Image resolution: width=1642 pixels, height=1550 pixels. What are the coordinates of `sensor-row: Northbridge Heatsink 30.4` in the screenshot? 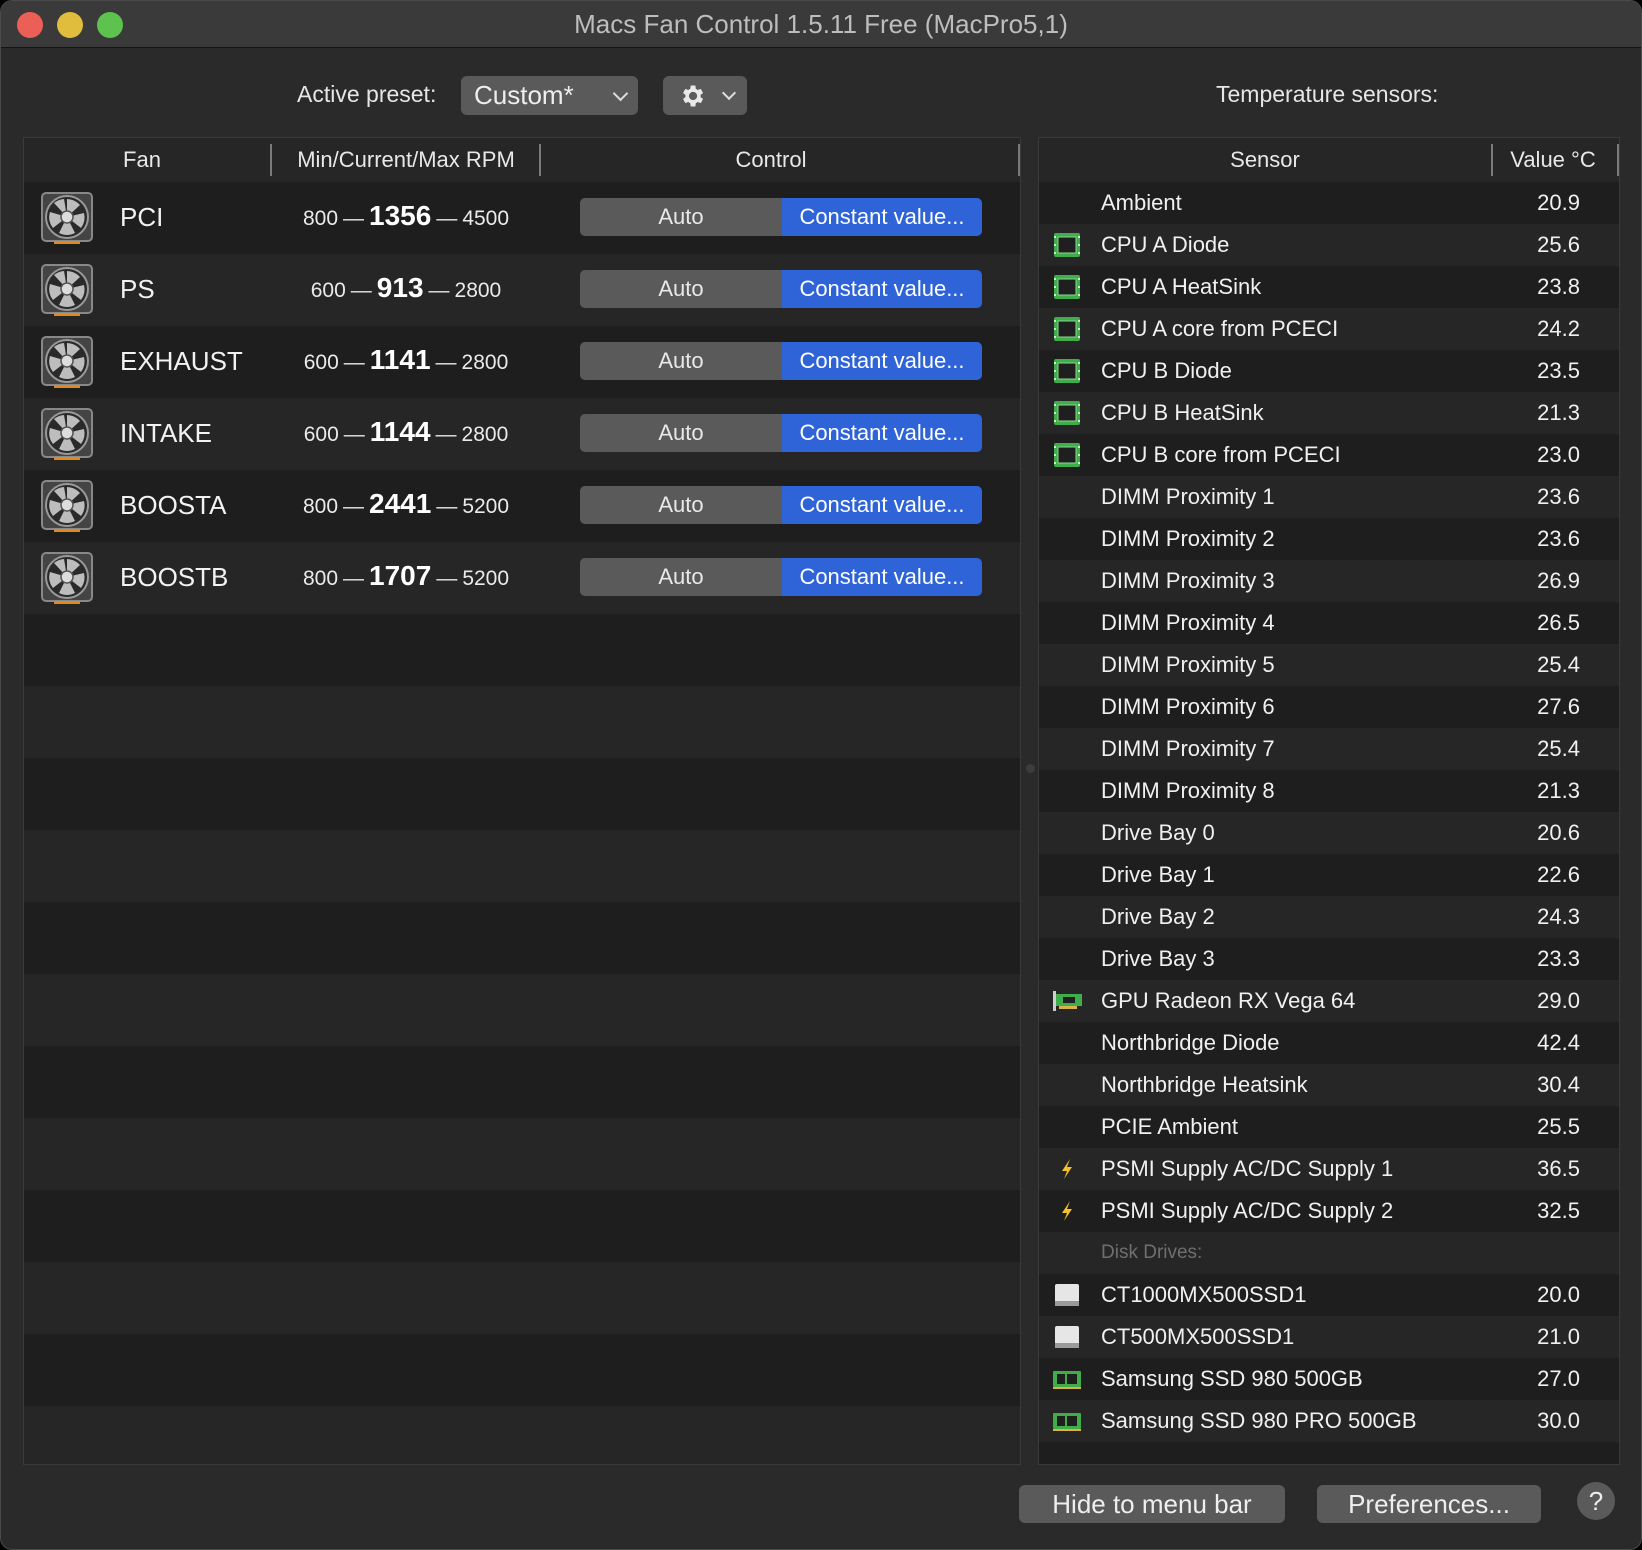 It's located at (1329, 1085).